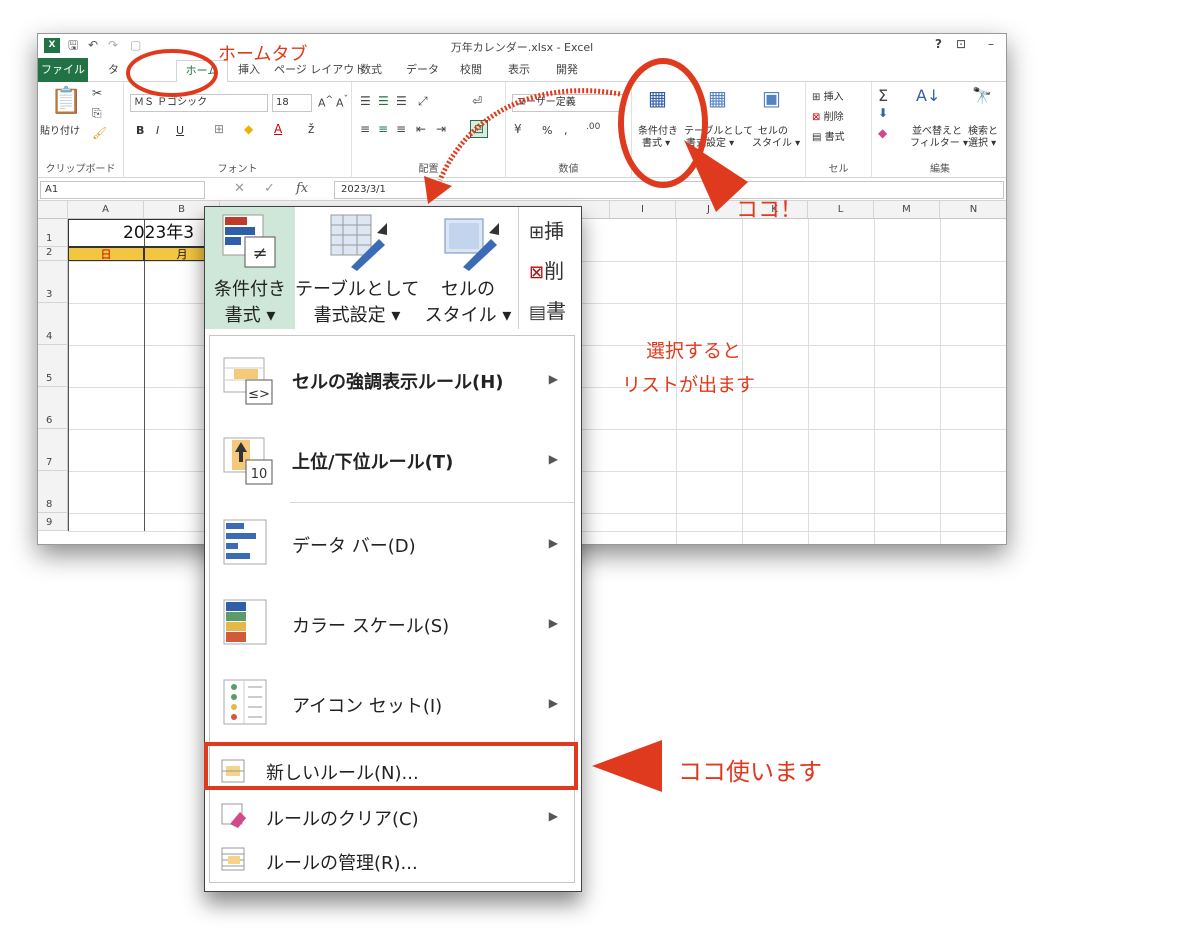 Image resolution: width=1200 pixels, height=947 pixels. What do you see at coordinates (627, 766) in the screenshot?
I see `use-here-pointer-icon` at bounding box center [627, 766].